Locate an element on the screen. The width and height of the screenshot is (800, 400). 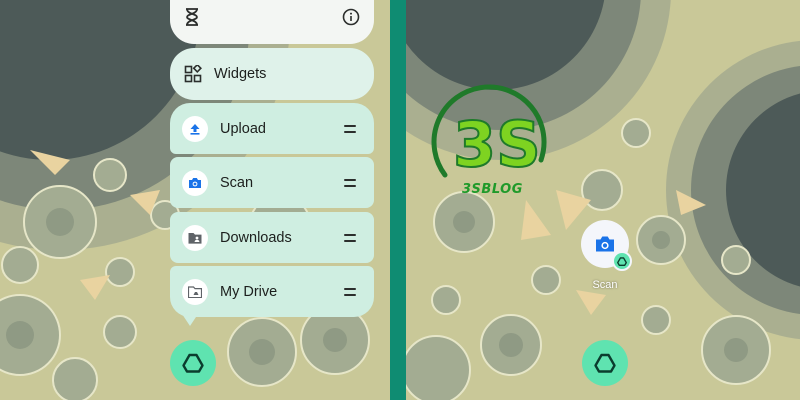
upload-icon is located at coordinates (195, 128).